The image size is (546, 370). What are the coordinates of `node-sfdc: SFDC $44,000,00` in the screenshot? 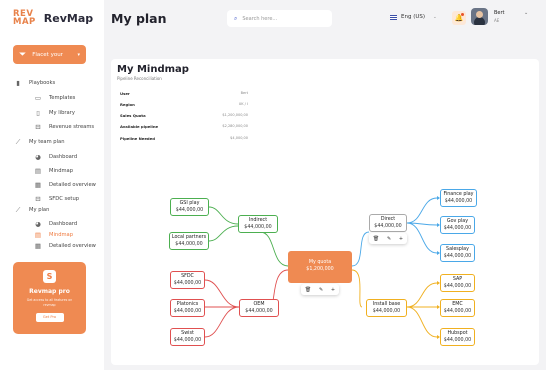 It's located at (187, 280).